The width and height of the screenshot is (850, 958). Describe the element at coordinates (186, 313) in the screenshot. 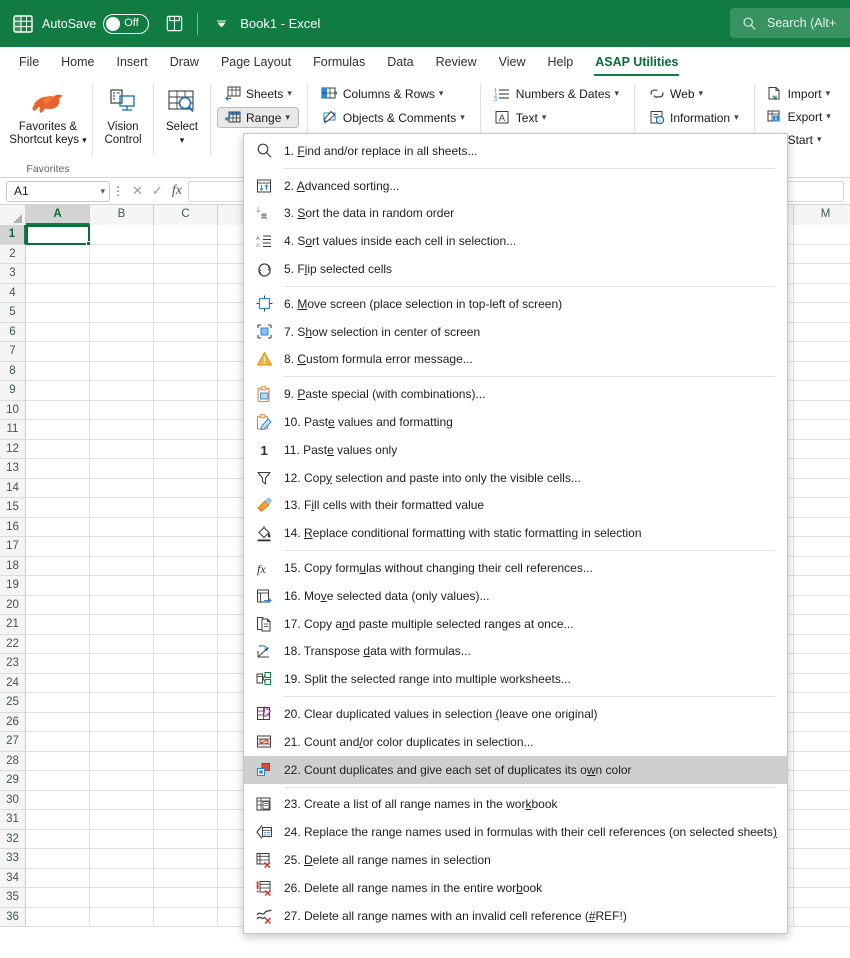

I see `cell-C5` at that location.